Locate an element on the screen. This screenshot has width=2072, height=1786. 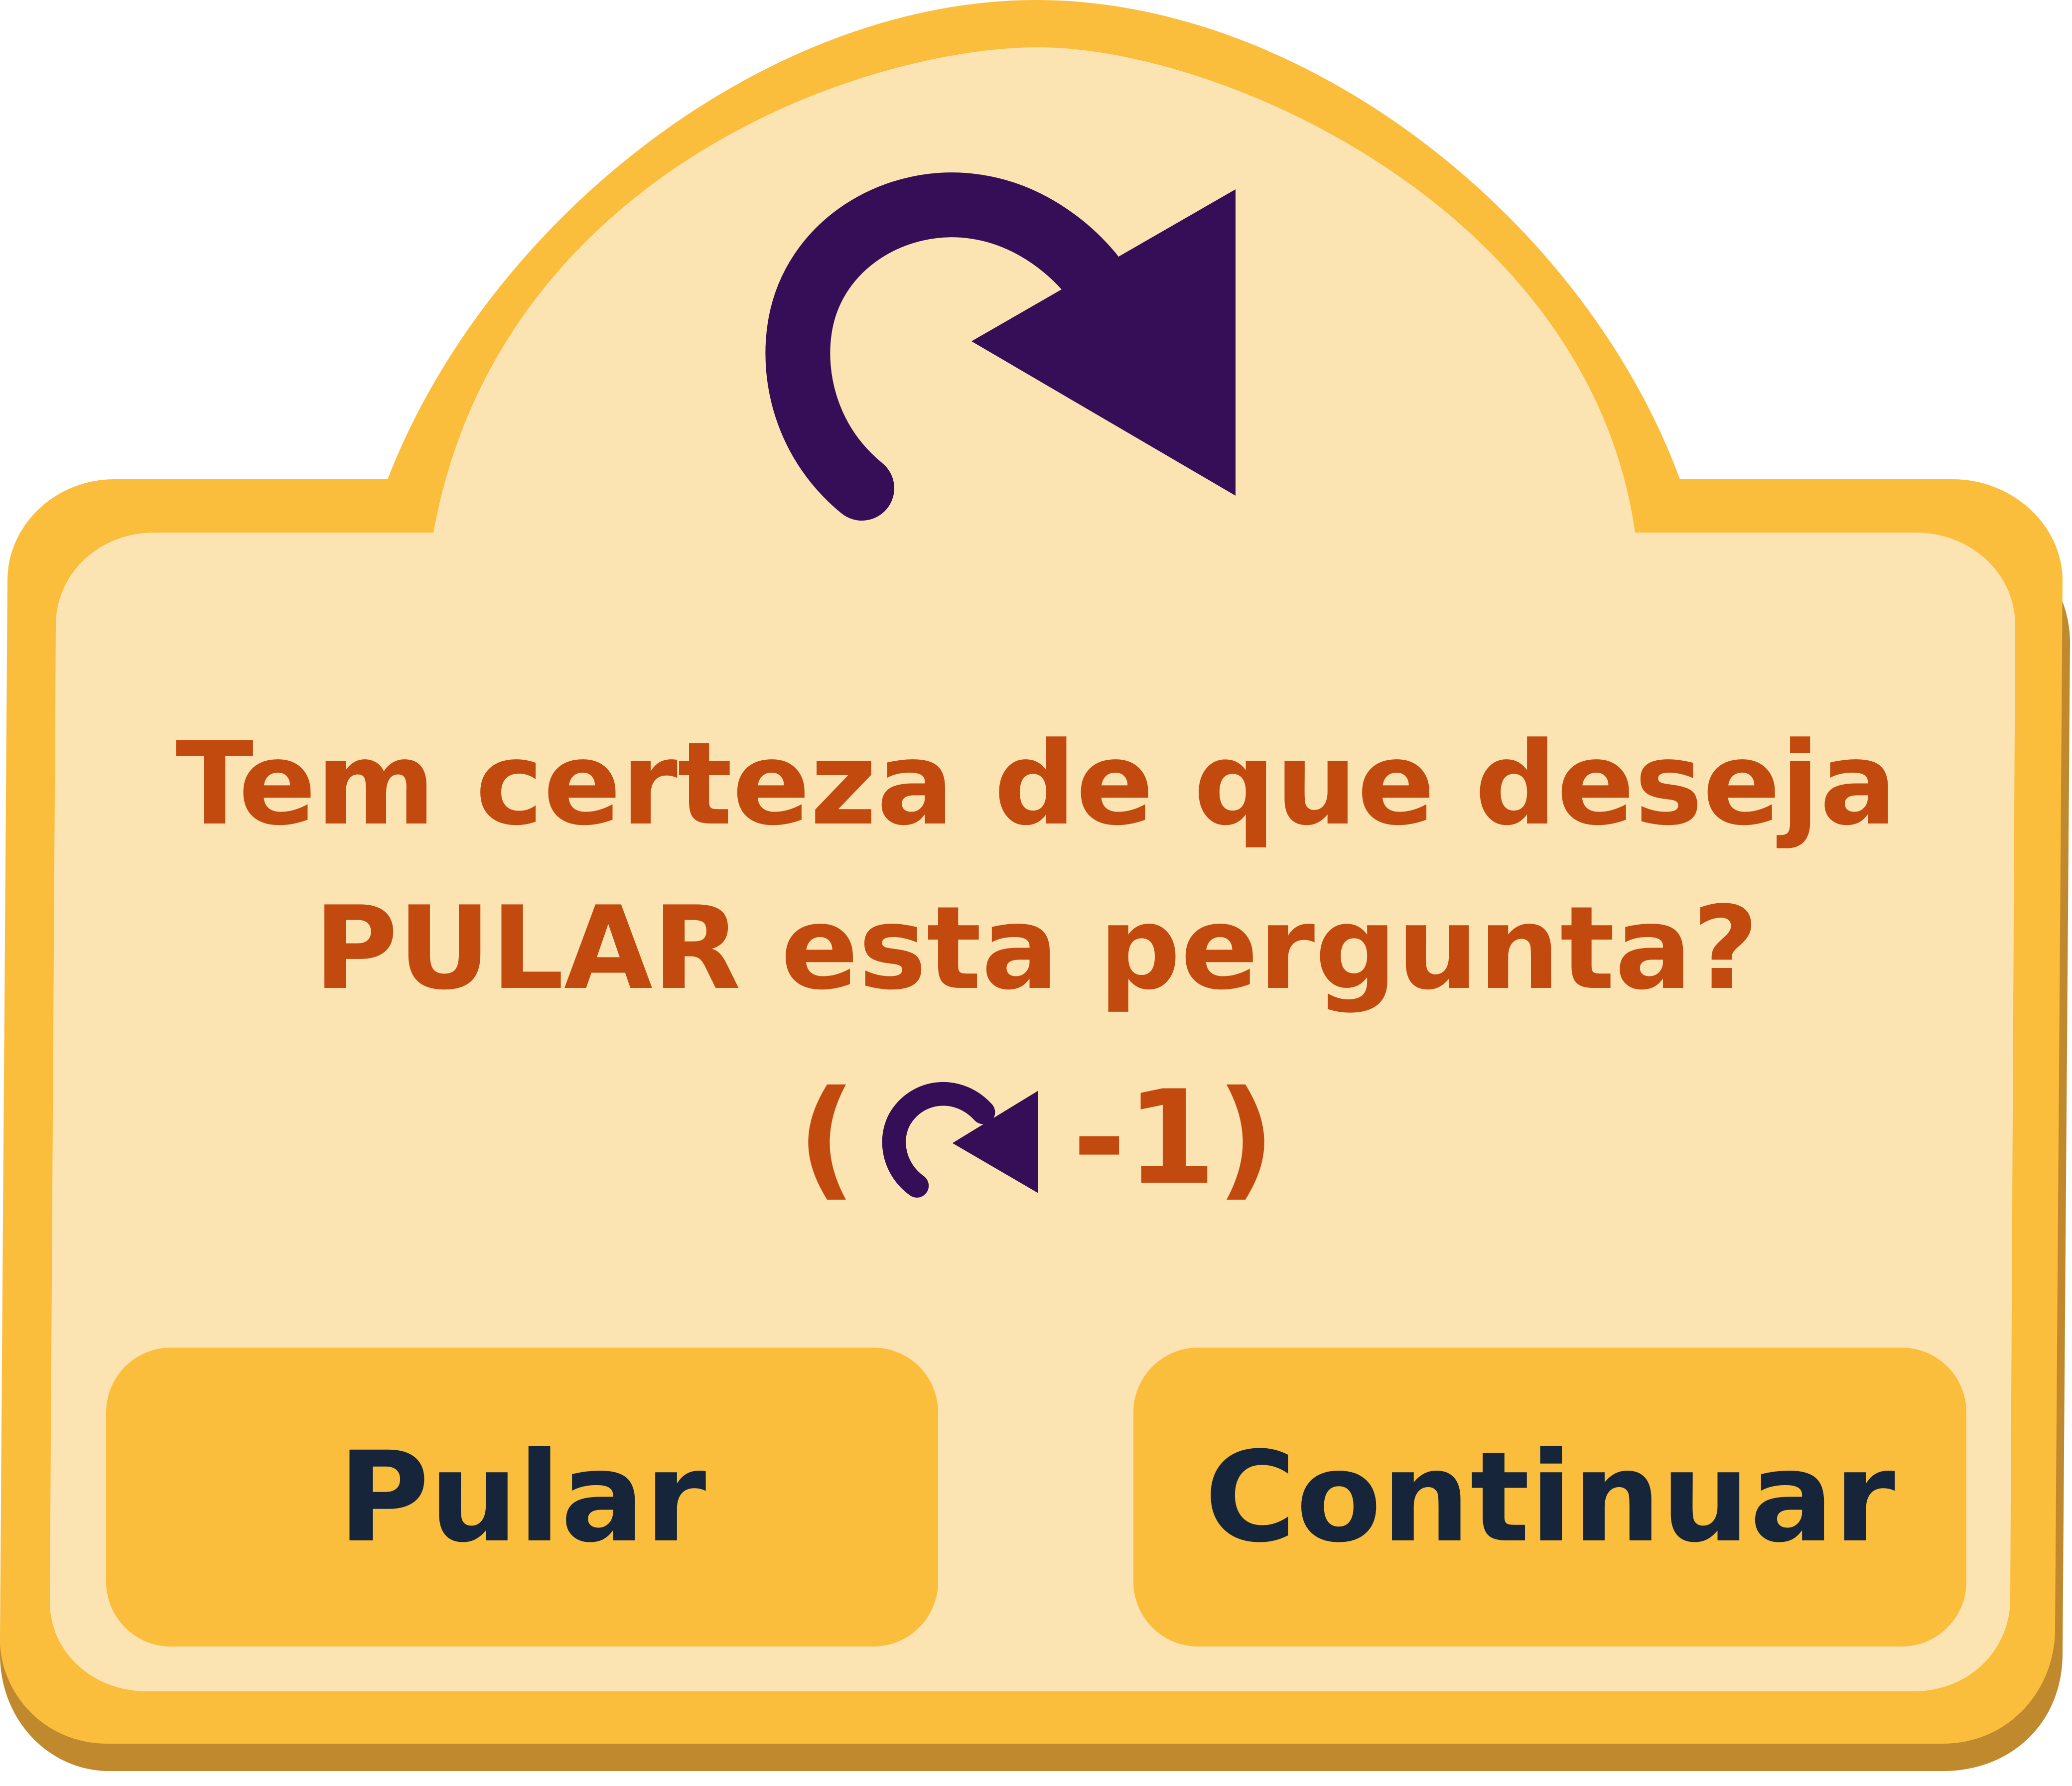
cost-open-paren: ( is located at coordinates (826, 1138).